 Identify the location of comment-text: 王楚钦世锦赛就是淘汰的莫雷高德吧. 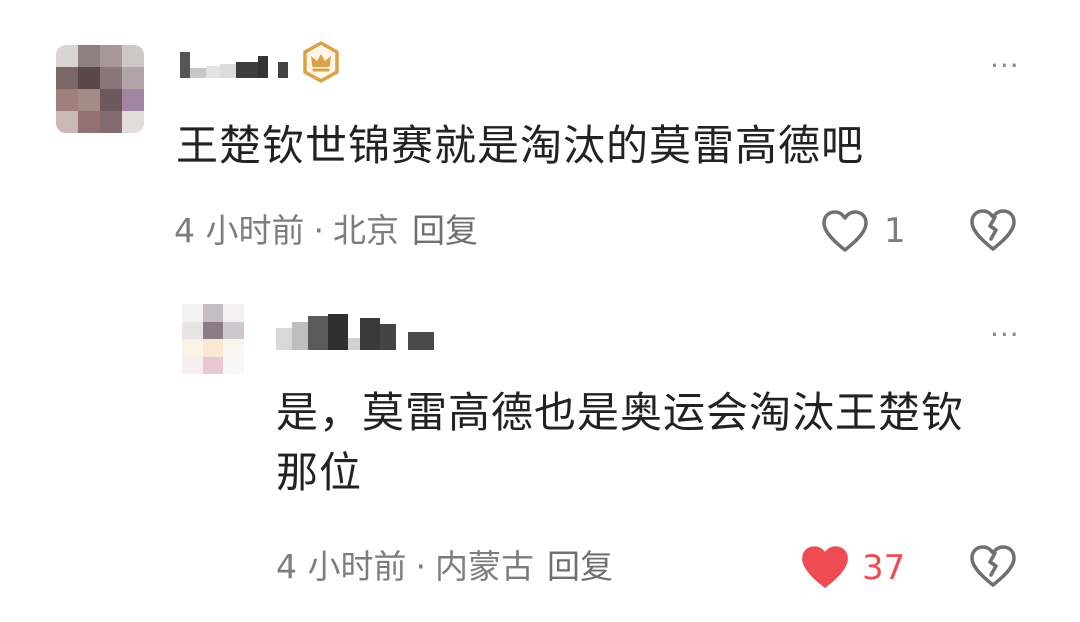
(520, 145).